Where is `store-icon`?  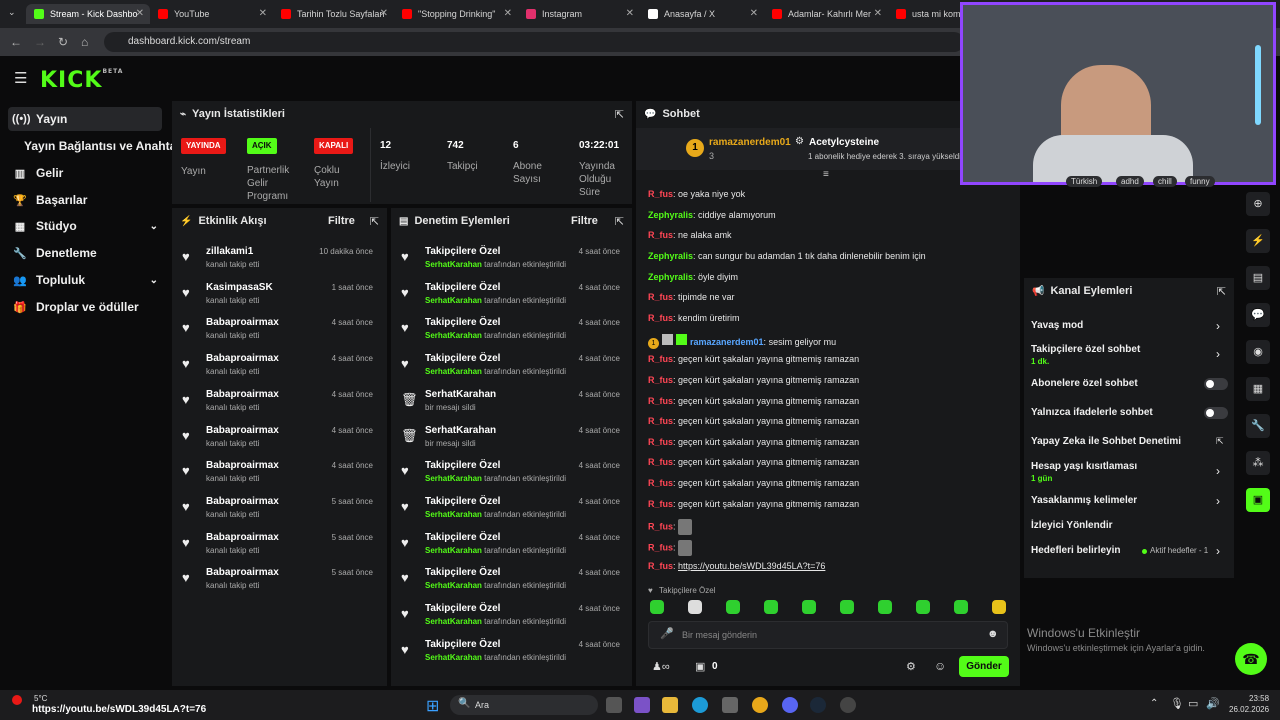
store-icon is located at coordinates (730, 705).